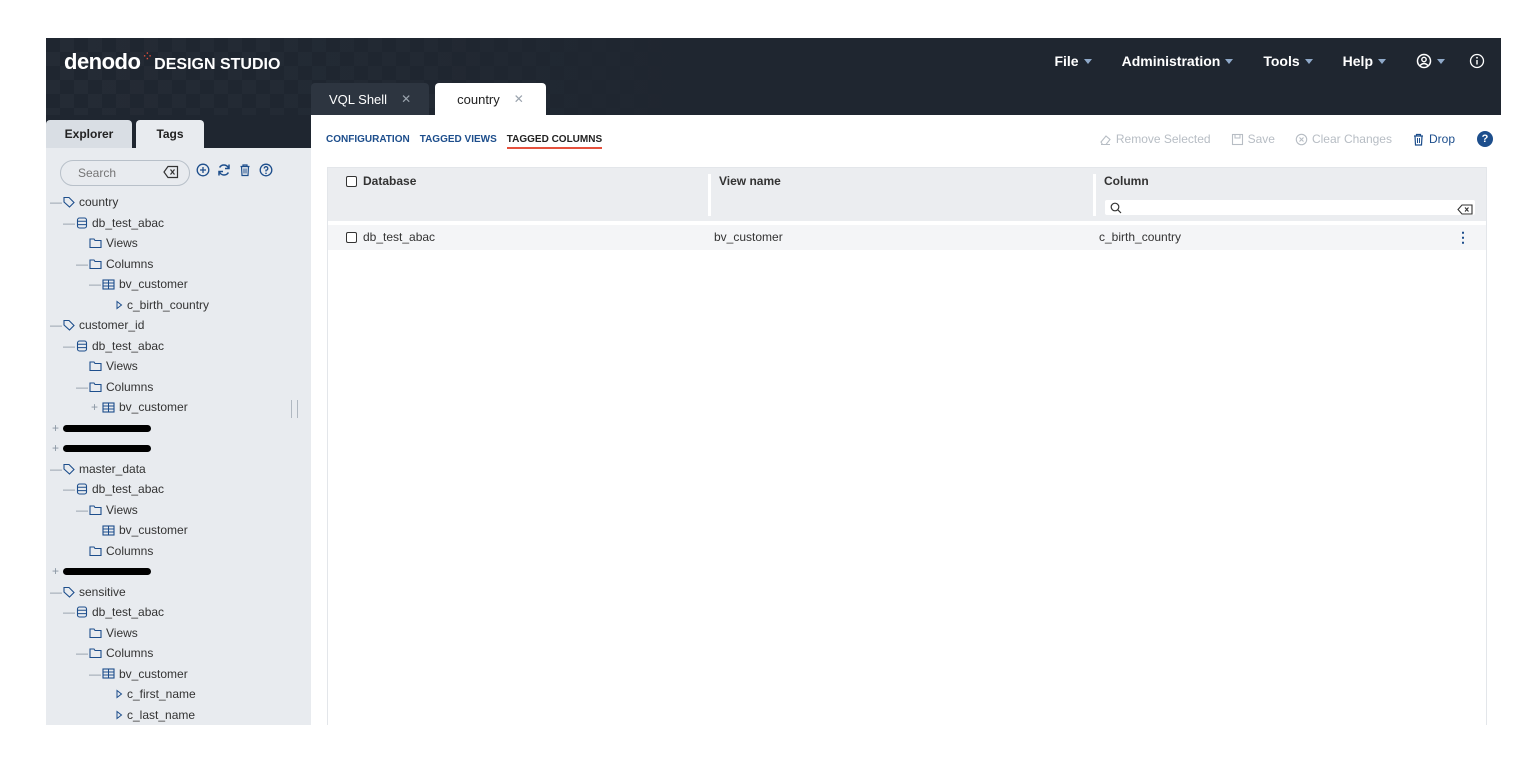  I want to click on tree-item-label: bv_customer, so click(153, 407).